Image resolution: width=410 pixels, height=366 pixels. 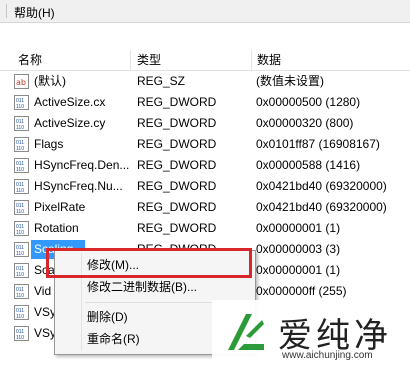 I want to click on value-data: 0x00000588 (1416), so click(x=308, y=165).